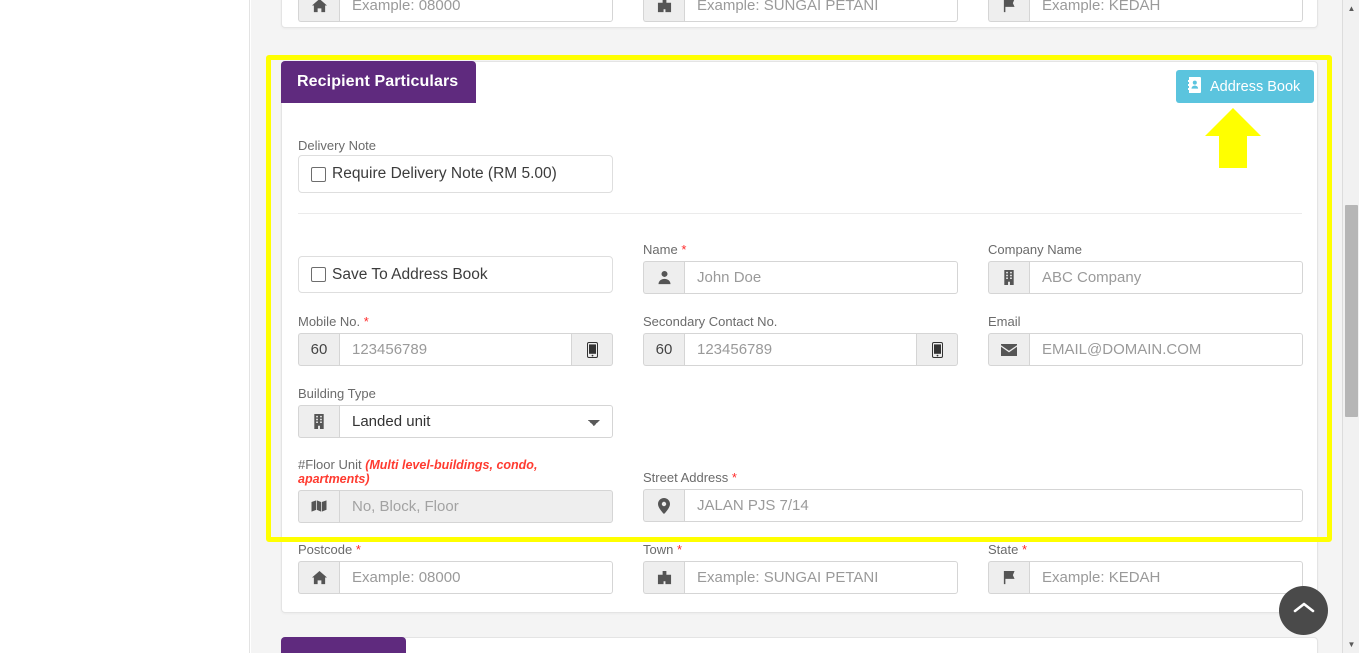 Image resolution: width=1359 pixels, height=653 pixels. I want to click on field-state: State *, so click(1145, 568).